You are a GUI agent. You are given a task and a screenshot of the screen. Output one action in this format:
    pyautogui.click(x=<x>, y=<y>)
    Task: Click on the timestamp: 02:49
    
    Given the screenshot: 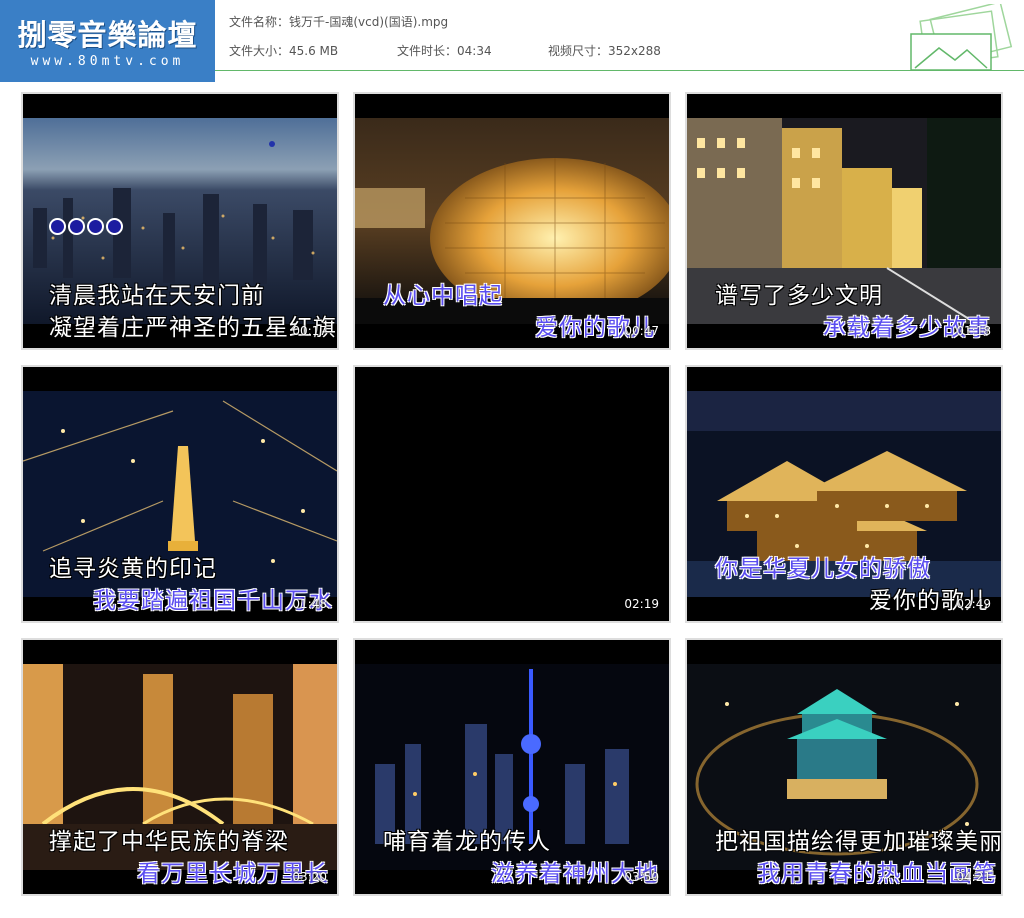 What is the action you would take?
    pyautogui.click(x=973, y=604)
    